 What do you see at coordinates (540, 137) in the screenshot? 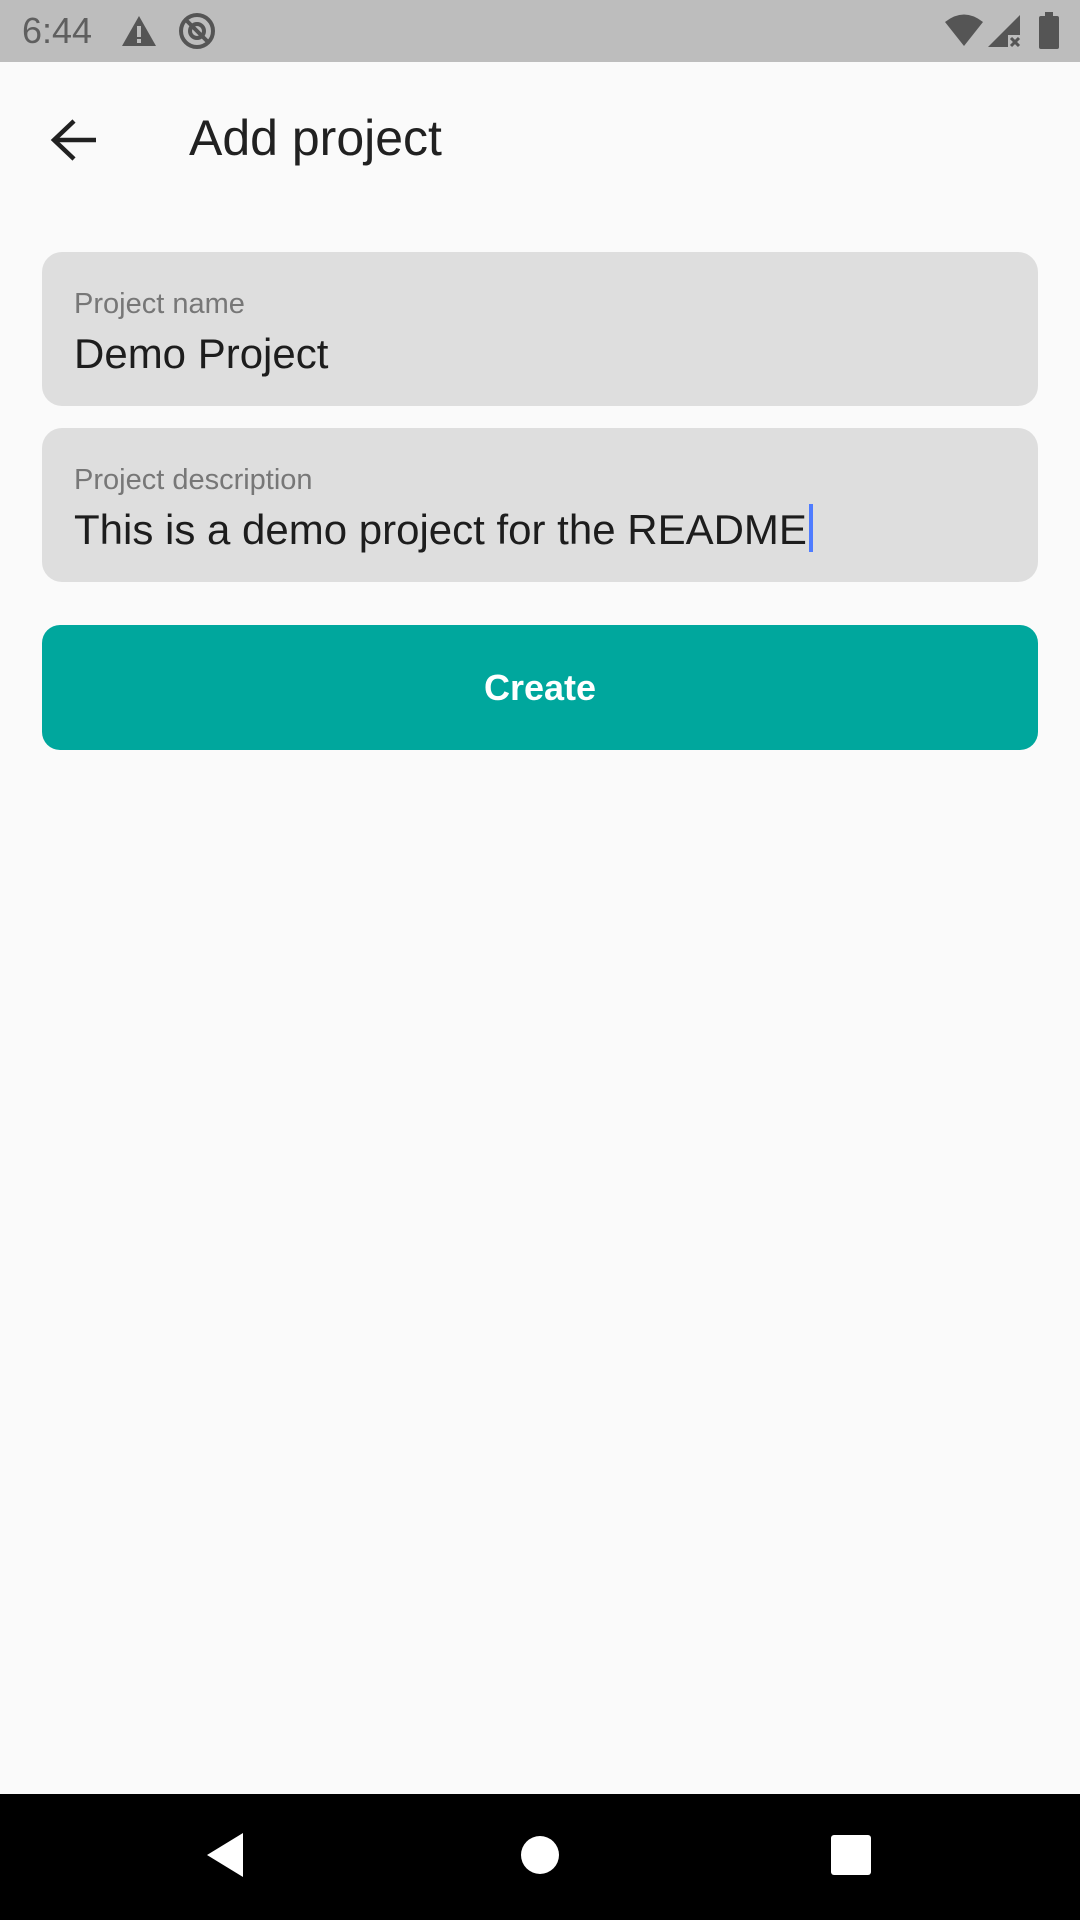
I see `app-bar: Add project` at bounding box center [540, 137].